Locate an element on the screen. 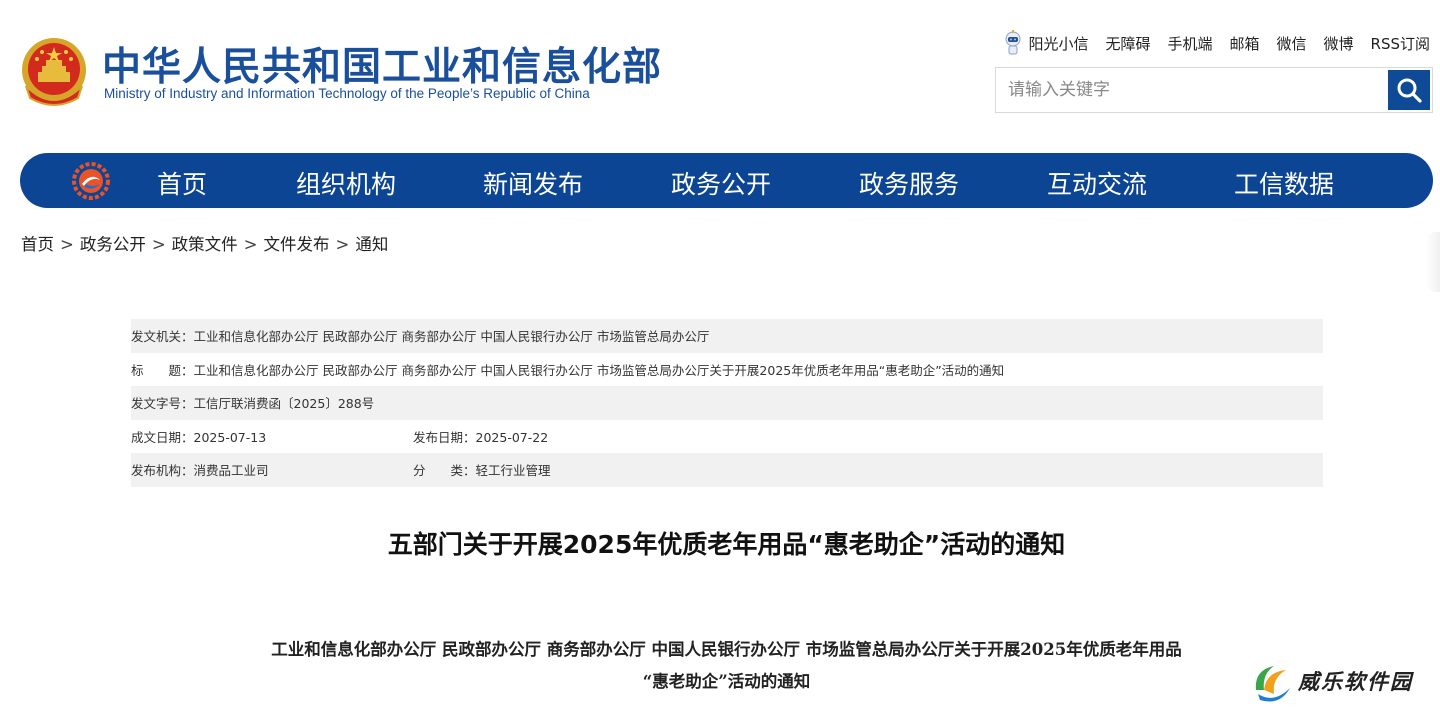  org-label: 发布机构： is located at coordinates (162, 471).